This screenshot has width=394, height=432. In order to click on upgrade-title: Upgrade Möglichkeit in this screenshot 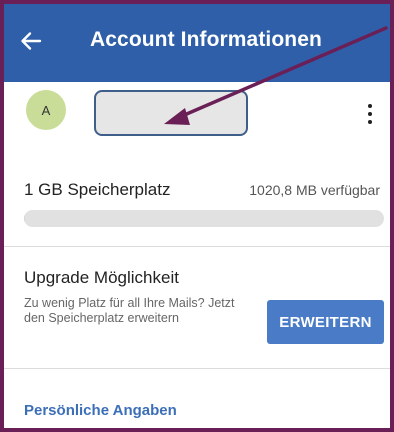, I will do `click(101, 277)`.